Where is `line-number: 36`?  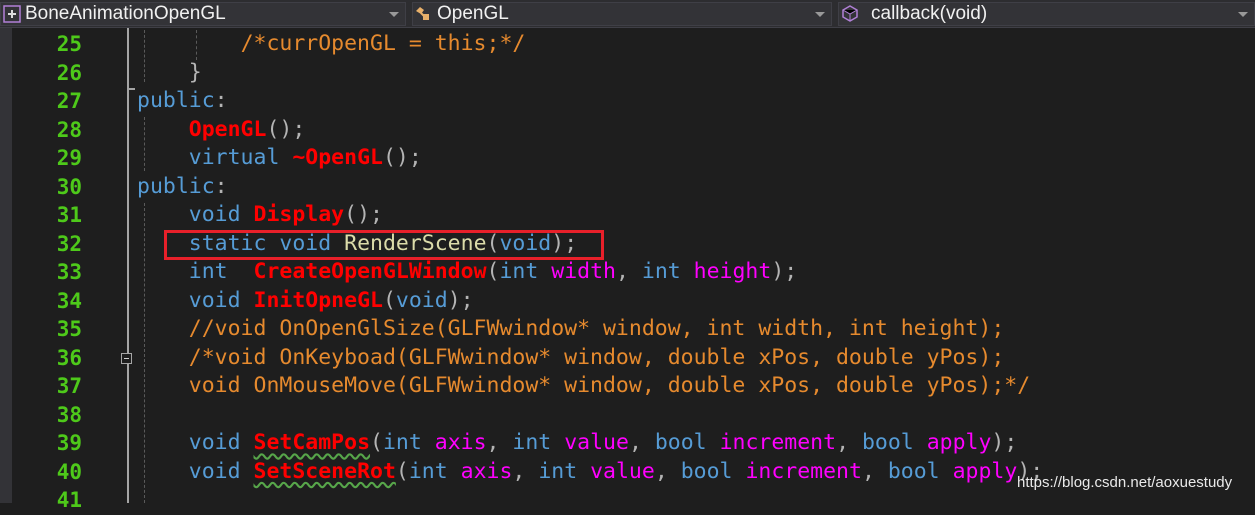
line-number: 36 is located at coordinates (69, 357).